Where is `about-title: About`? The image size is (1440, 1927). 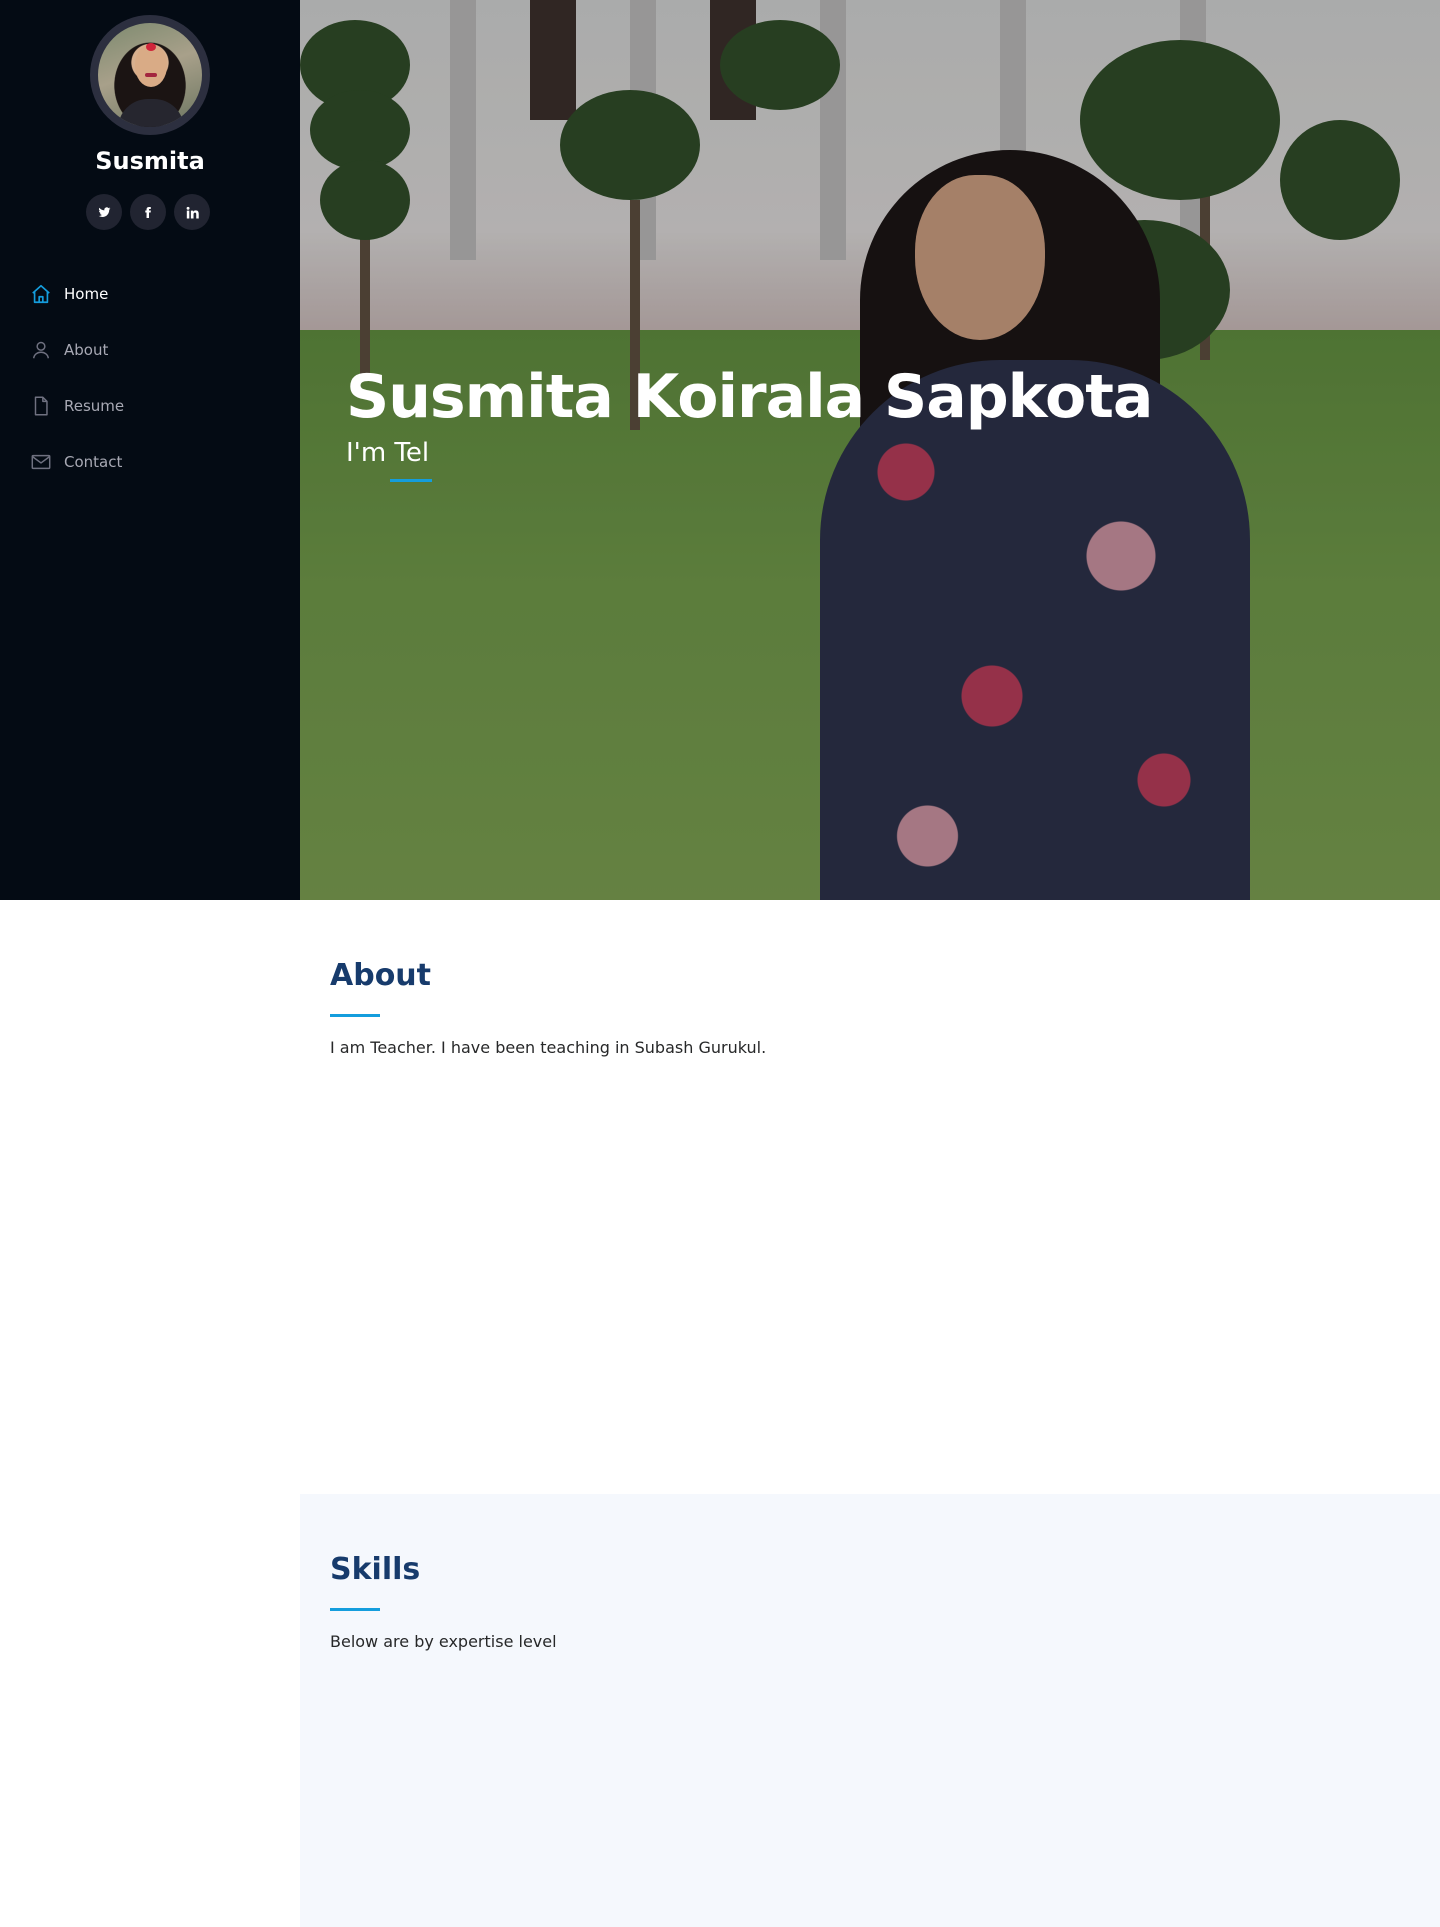 about-title: About is located at coordinates (381, 975).